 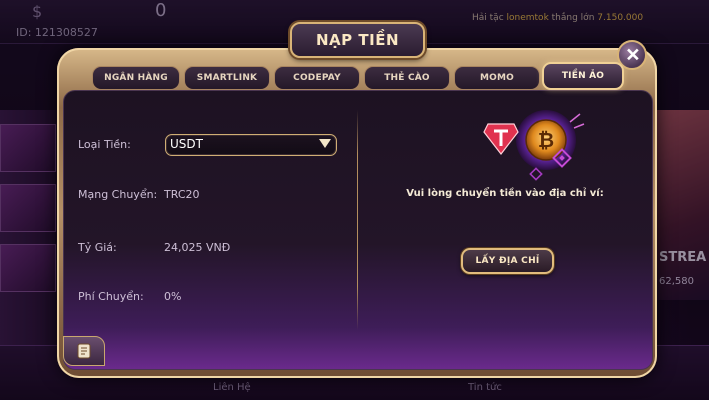 What do you see at coordinates (173, 296) in the screenshot?
I see `fee-value: 0%` at bounding box center [173, 296].